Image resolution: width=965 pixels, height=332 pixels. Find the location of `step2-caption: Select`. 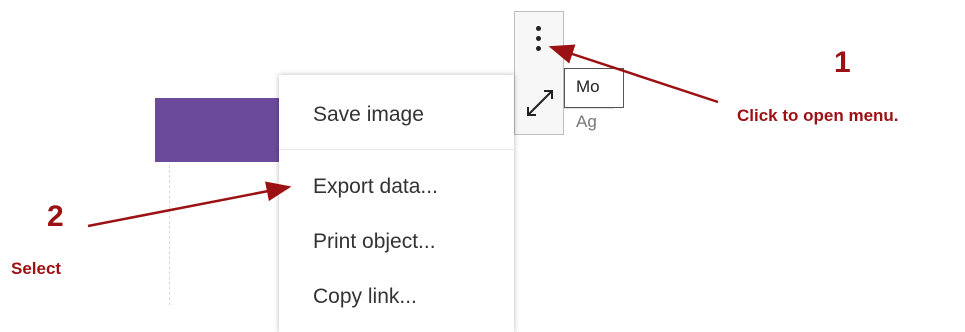

step2-caption: Select is located at coordinates (36, 268).